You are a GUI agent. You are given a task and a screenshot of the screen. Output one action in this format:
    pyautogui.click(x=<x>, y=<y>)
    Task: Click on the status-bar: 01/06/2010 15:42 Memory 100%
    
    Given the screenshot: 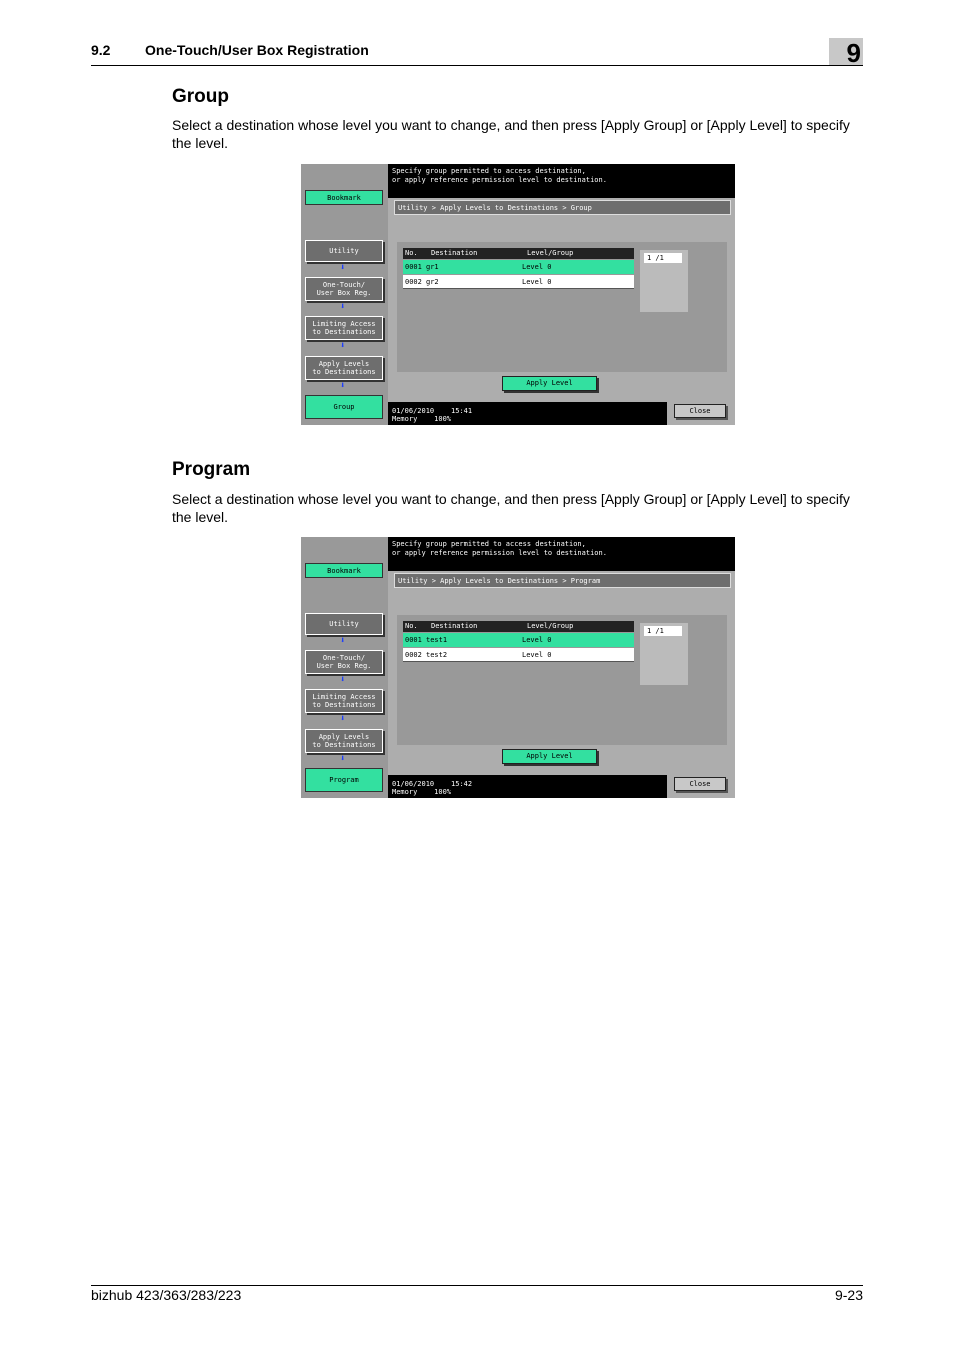 What is the action you would take?
    pyautogui.click(x=432, y=788)
    